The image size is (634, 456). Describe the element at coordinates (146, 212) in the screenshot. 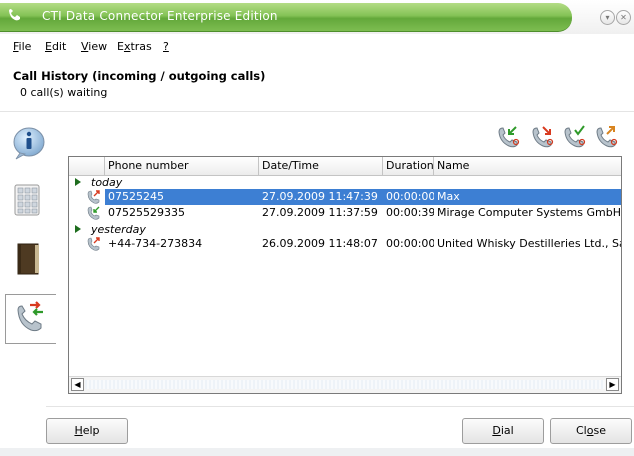

I see `phone-number: 07525529335` at that location.